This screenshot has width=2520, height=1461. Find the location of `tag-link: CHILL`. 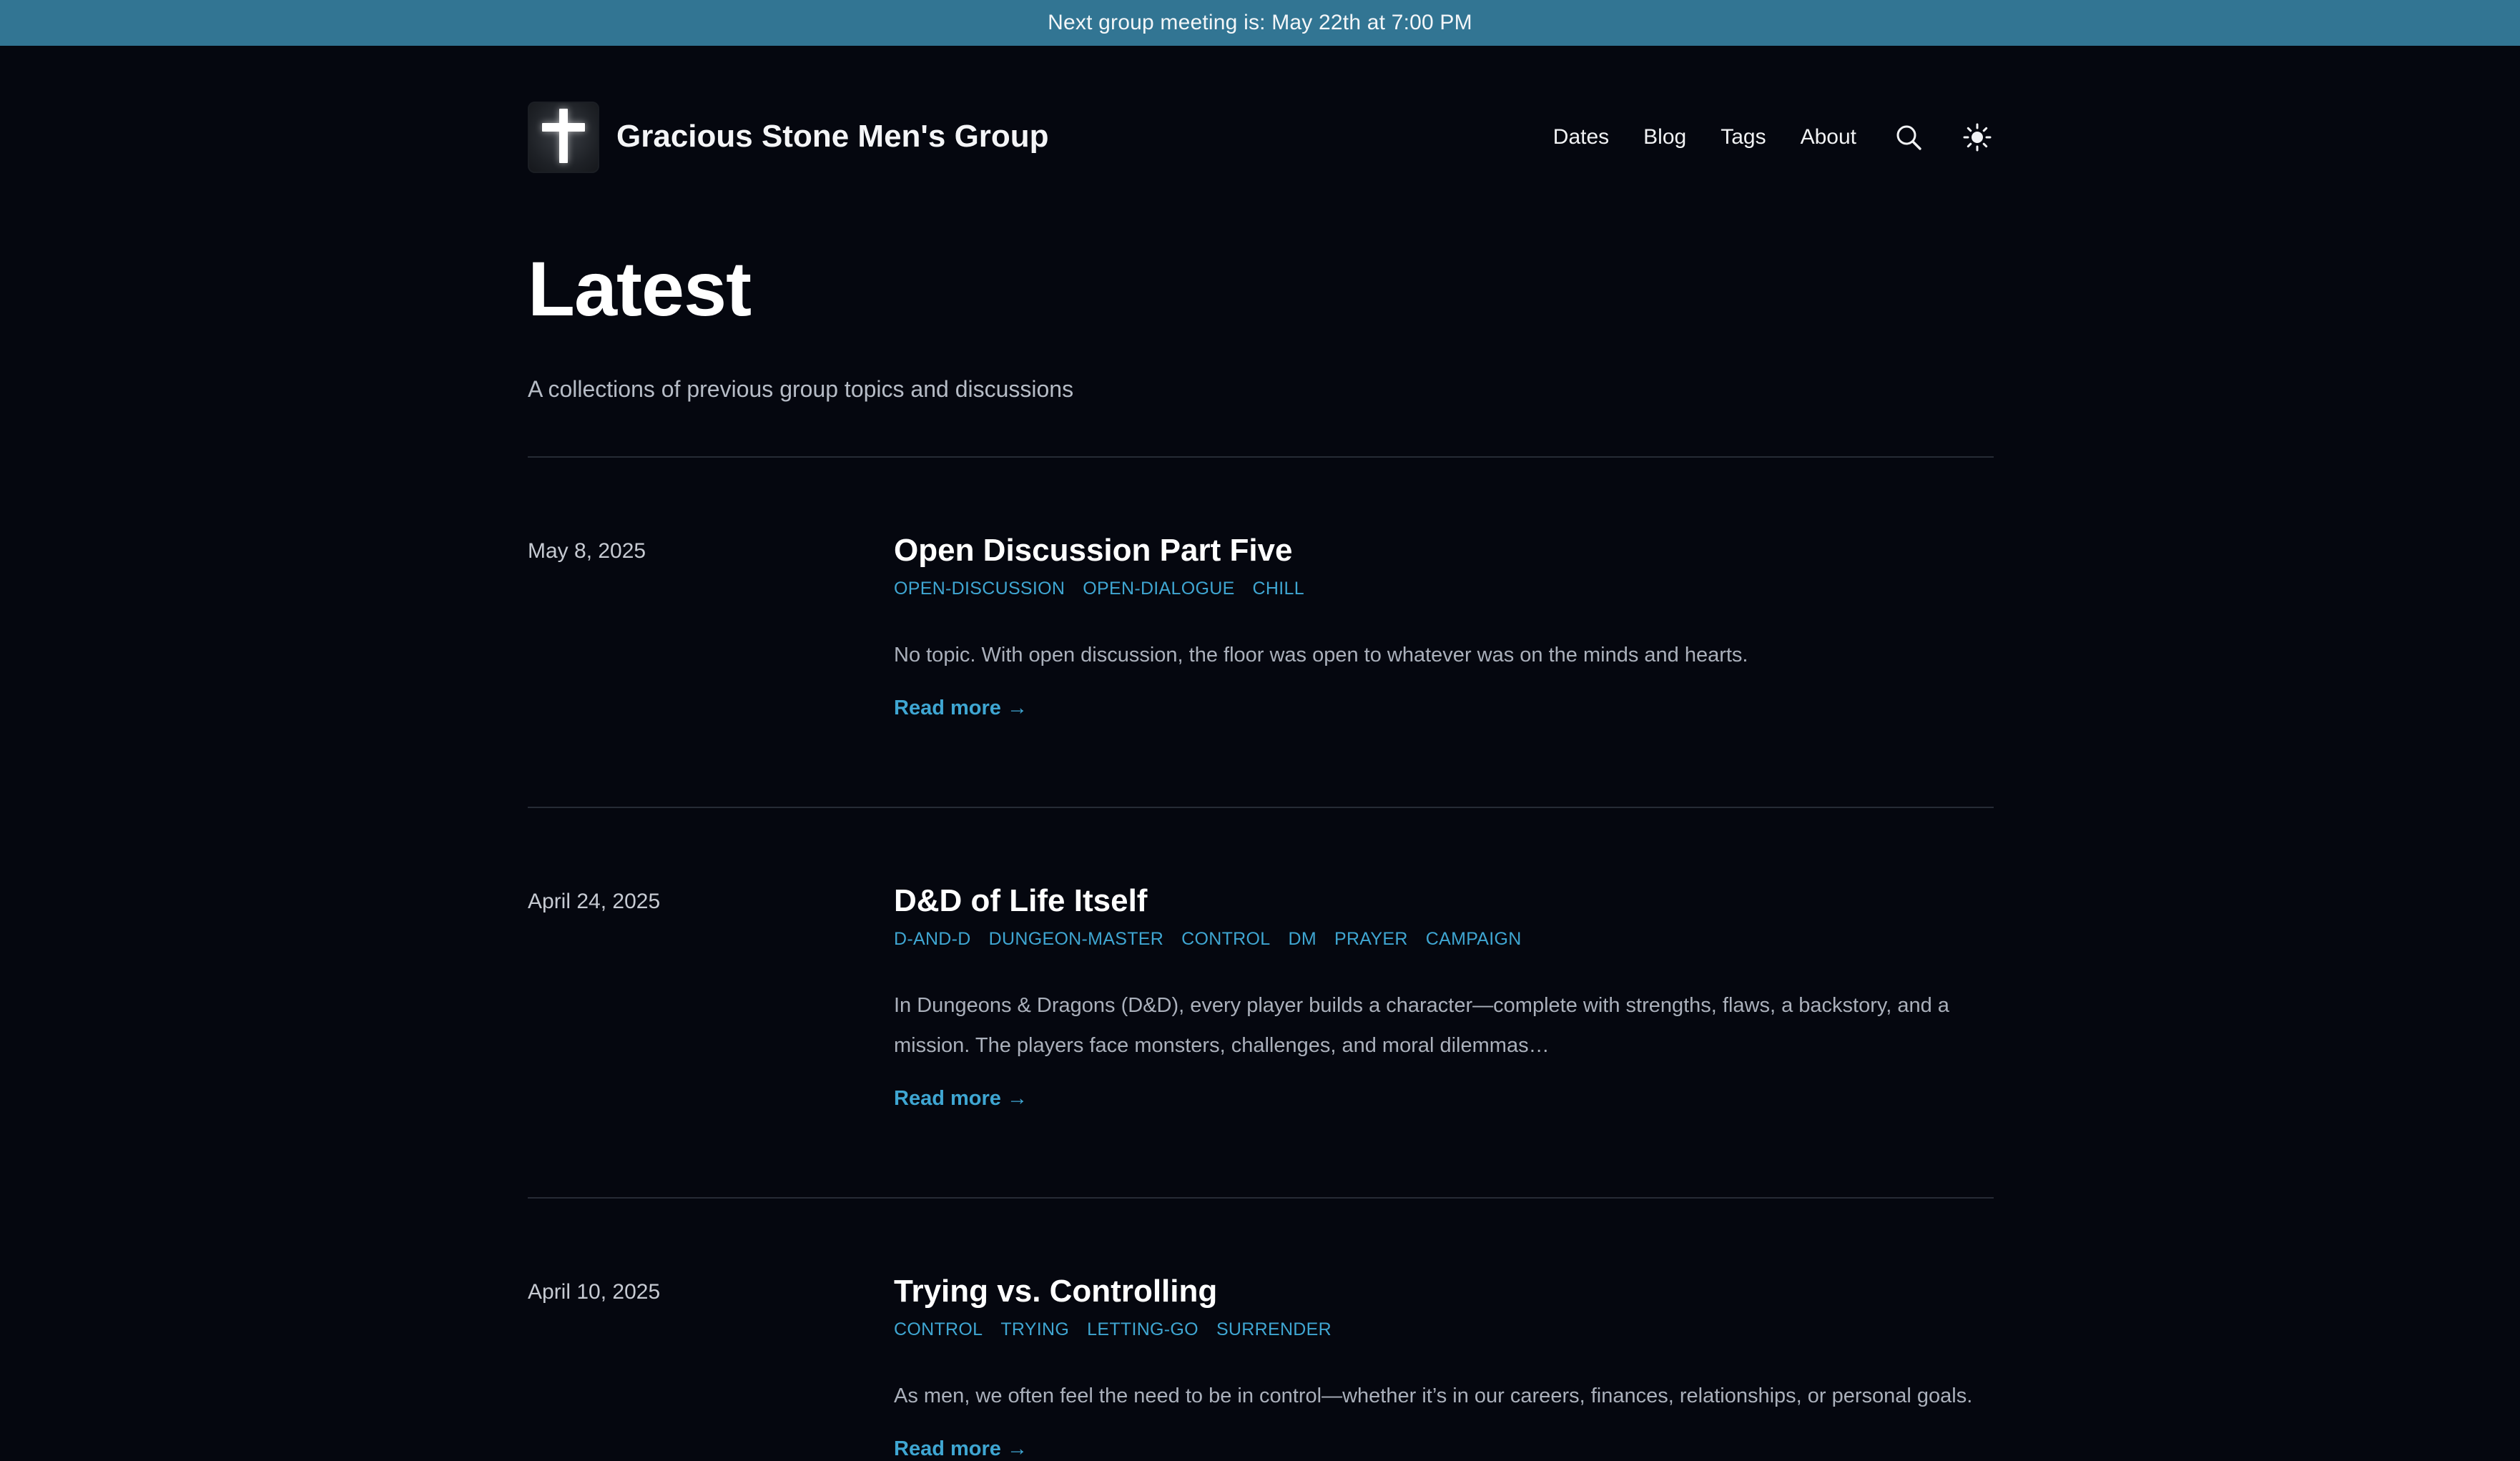

tag-link: CHILL is located at coordinates (1278, 589).